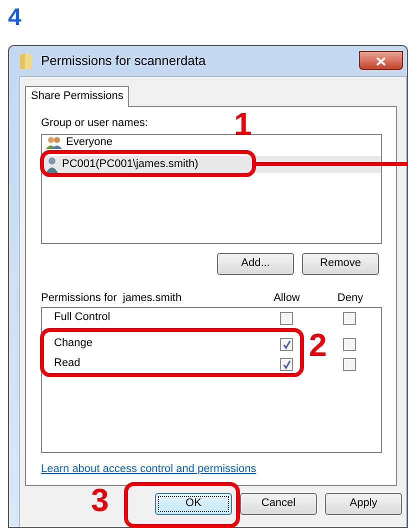 This screenshot has height=528, width=408. Describe the element at coordinates (363, 504) in the screenshot. I see `dialog-button: Apply` at that location.